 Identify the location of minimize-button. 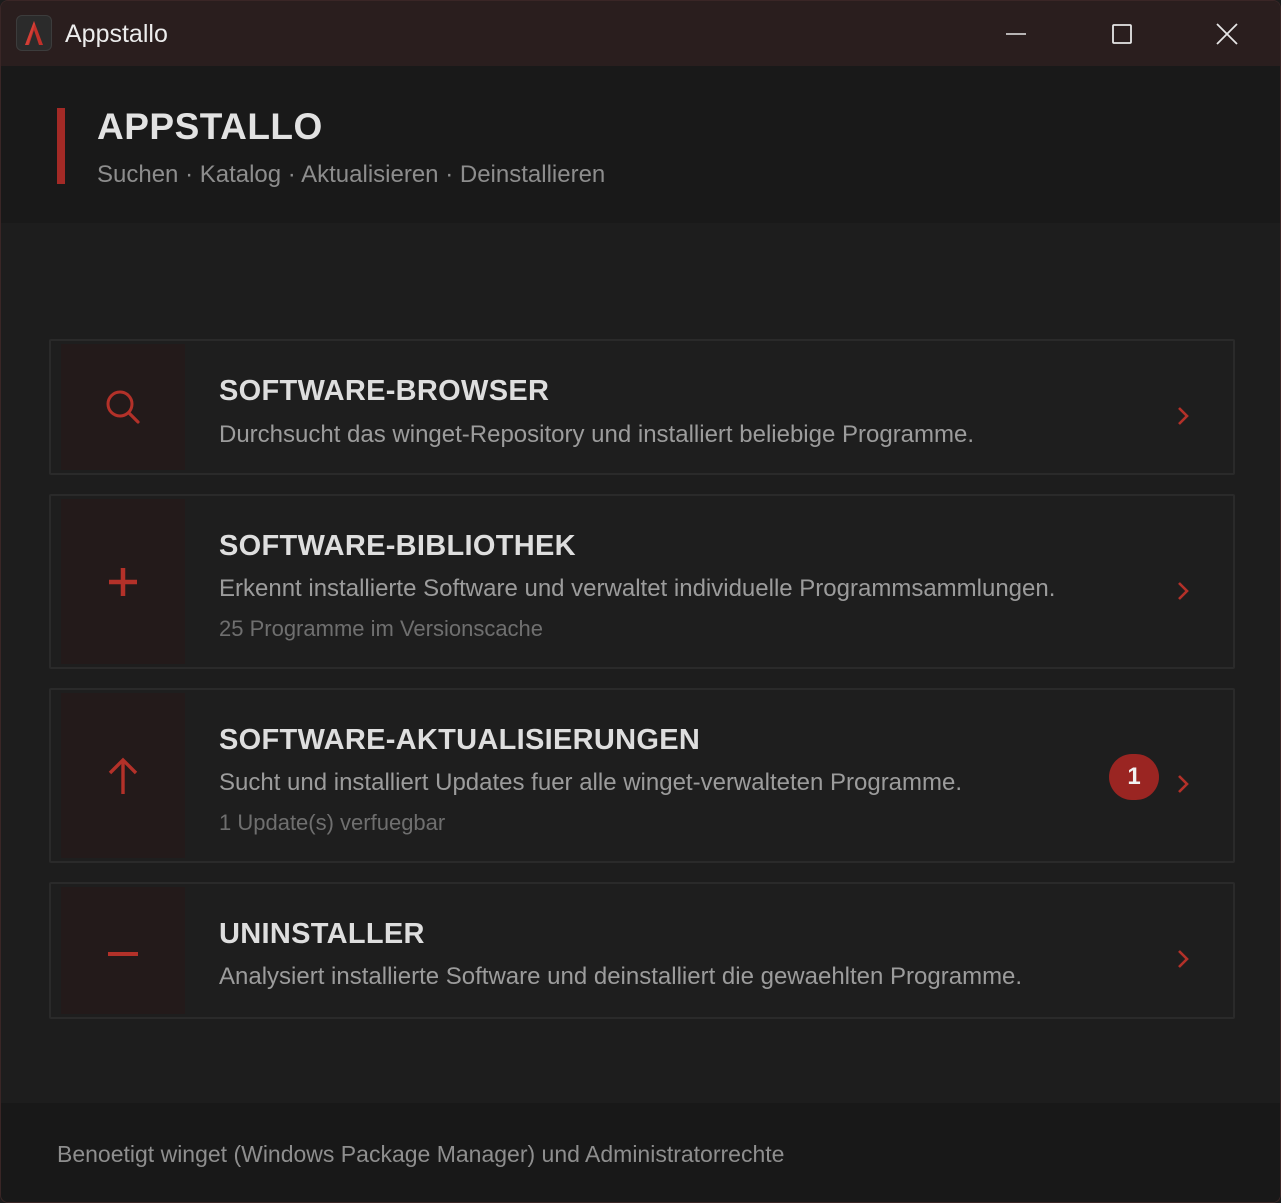
(1015, 33).